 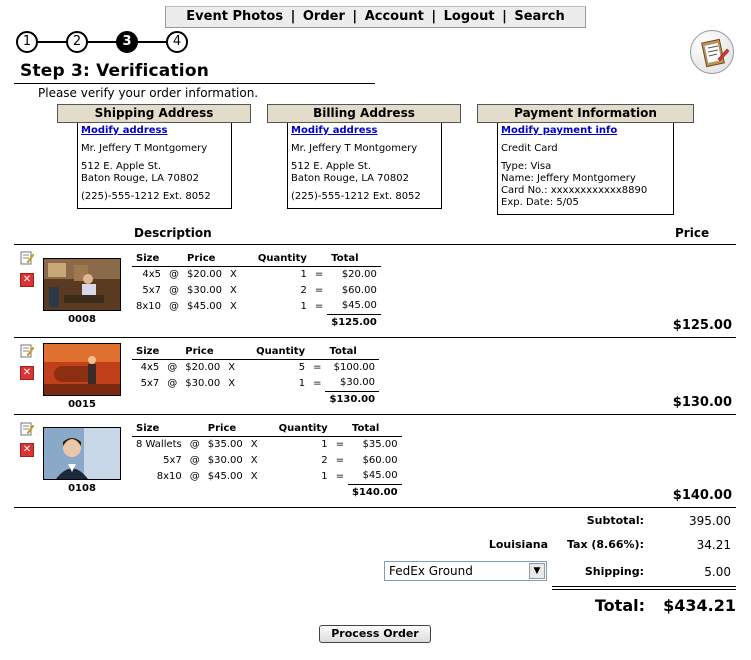 What do you see at coordinates (267, 476) in the screenshot?
I see `table-row: 8x10 @ $45.00 X 1 = $45.00` at bounding box center [267, 476].